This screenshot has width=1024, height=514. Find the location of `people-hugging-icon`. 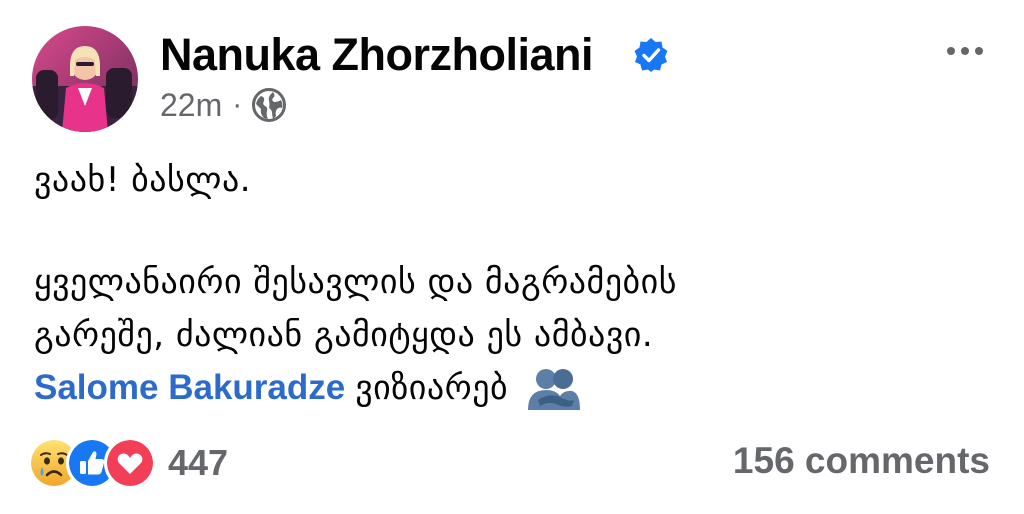

people-hugging-icon is located at coordinates (554, 389).